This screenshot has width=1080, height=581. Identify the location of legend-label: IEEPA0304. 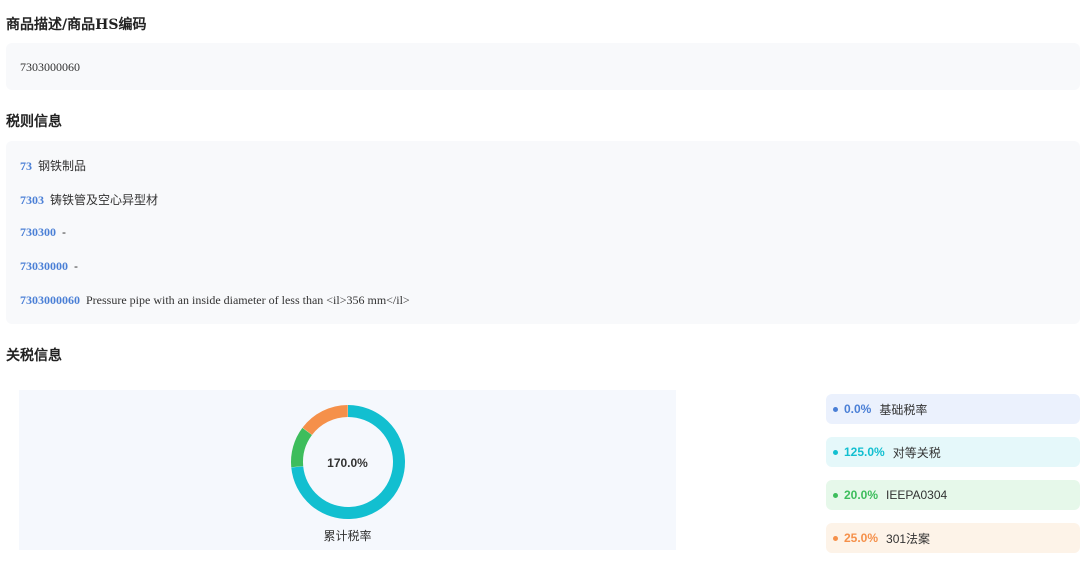
(917, 495).